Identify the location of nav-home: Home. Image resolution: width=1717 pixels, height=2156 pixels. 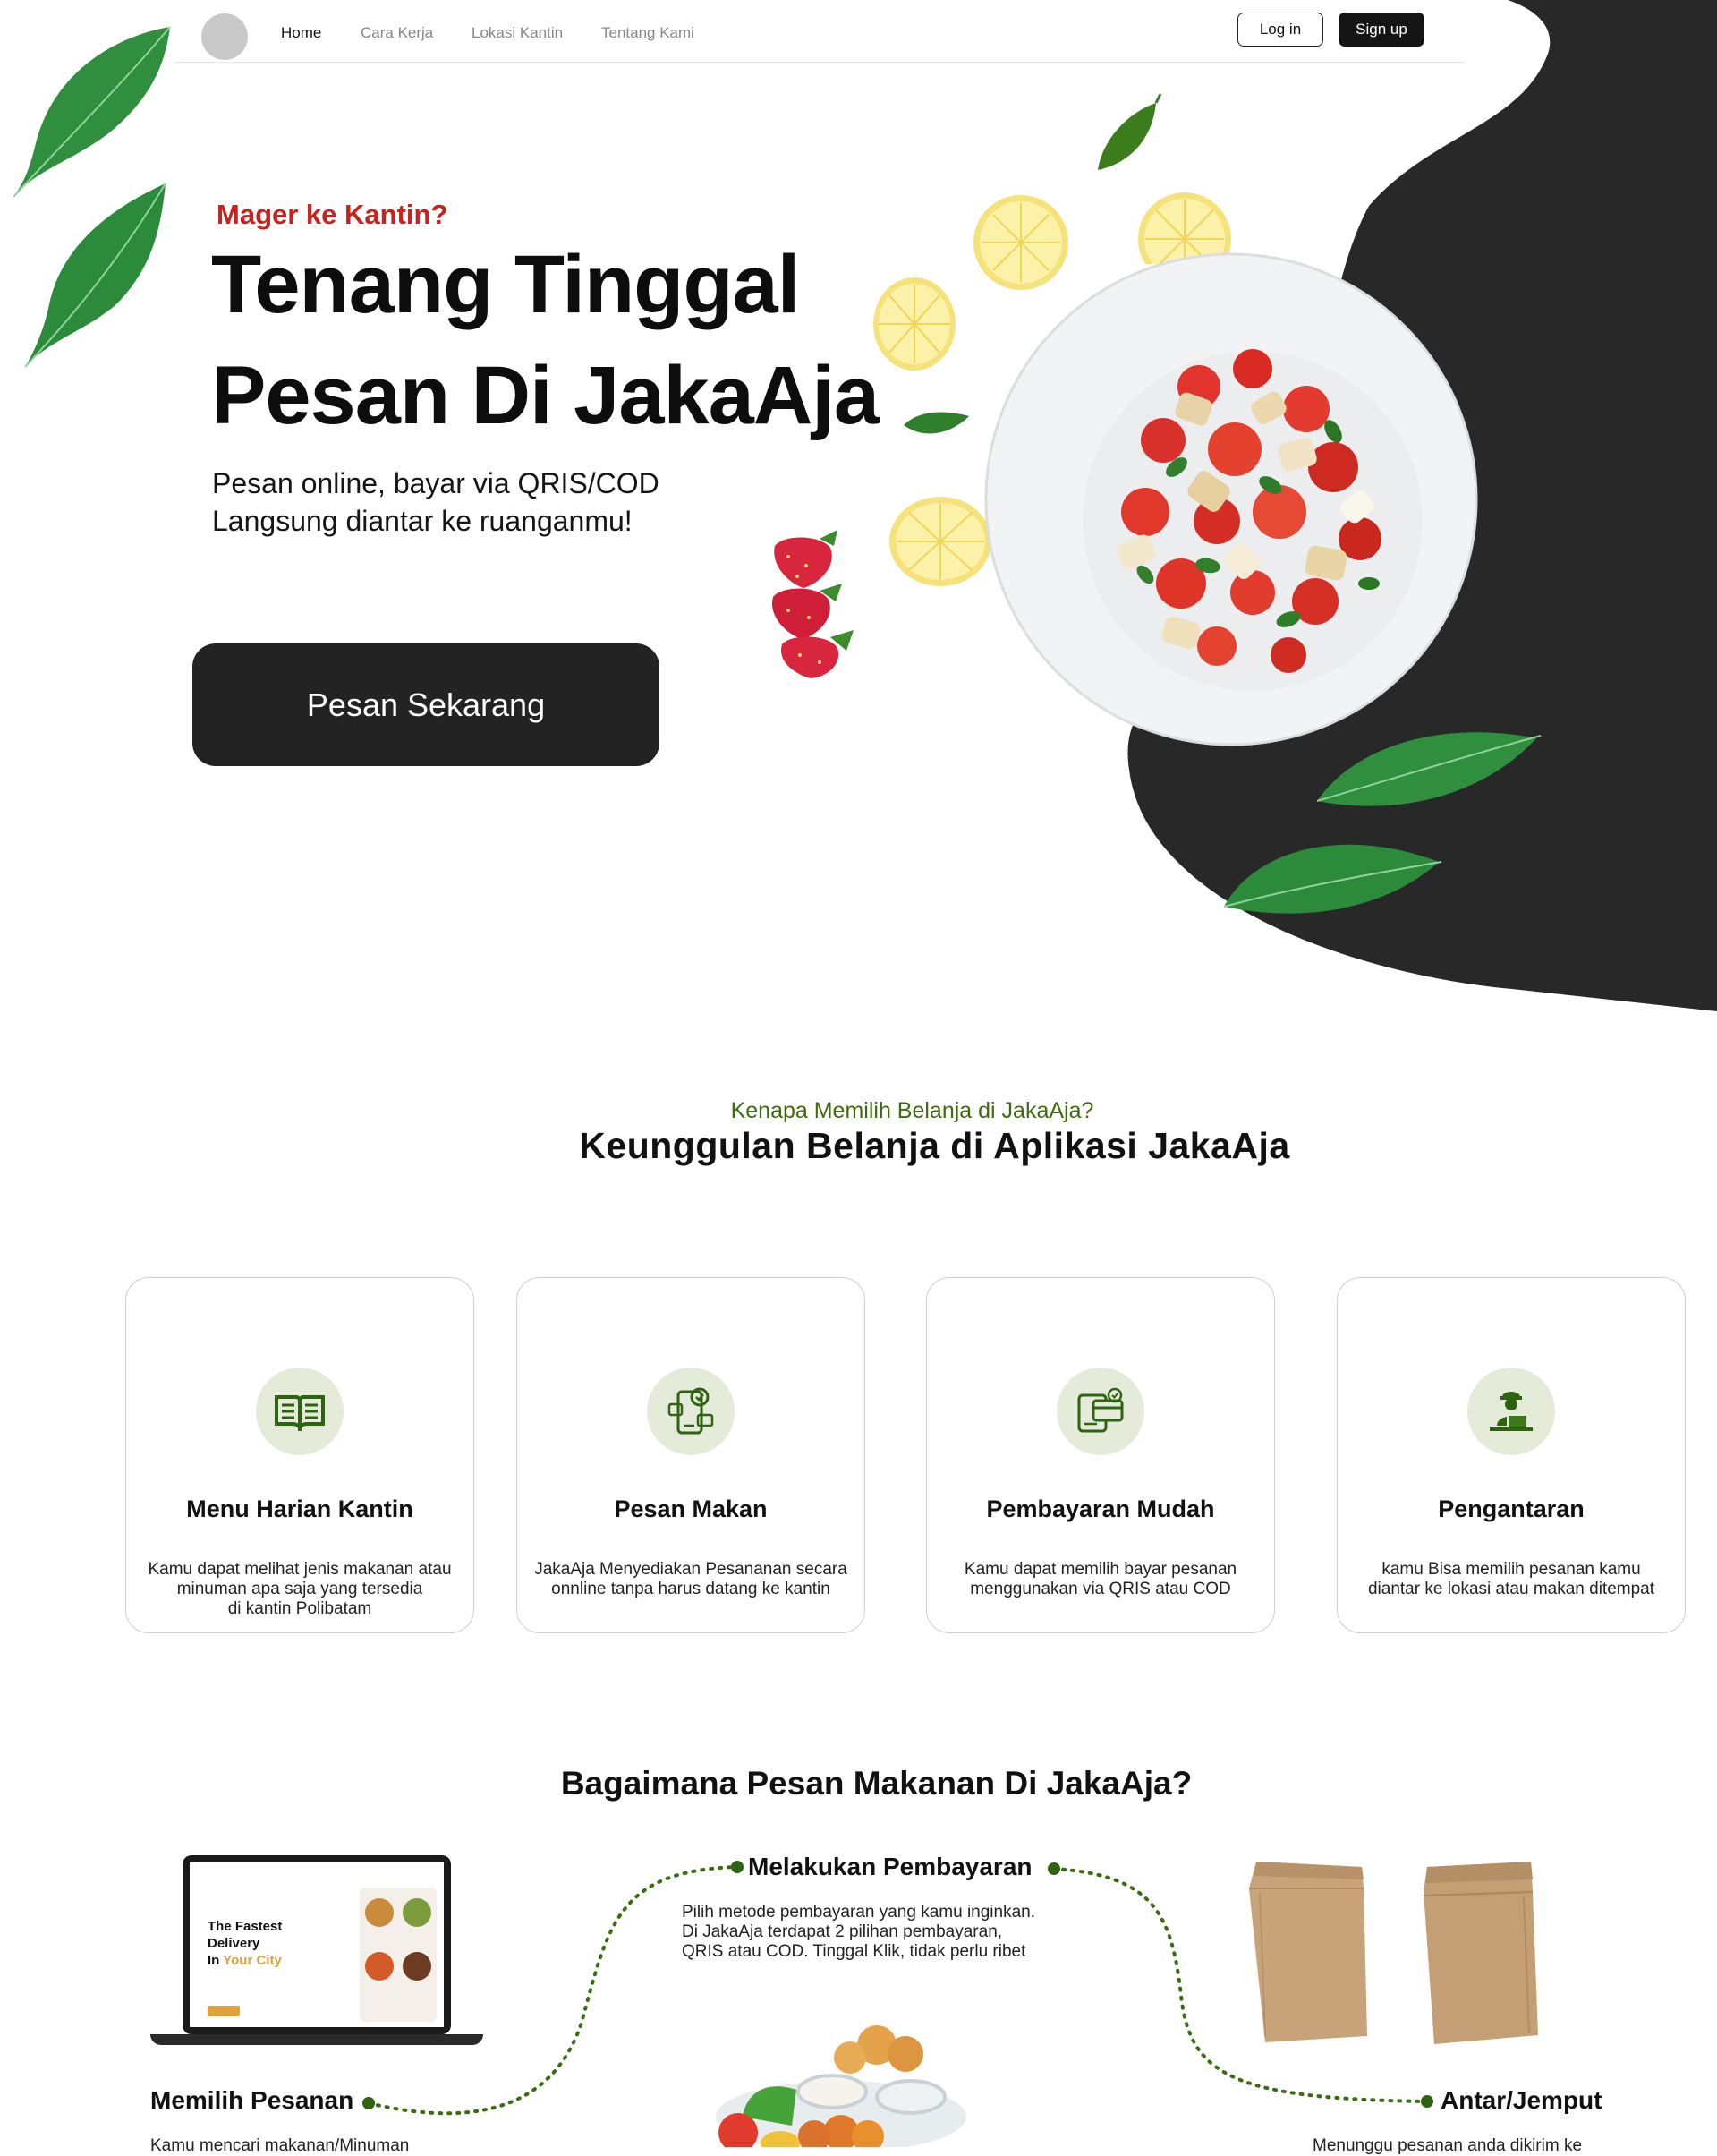
(301, 33).